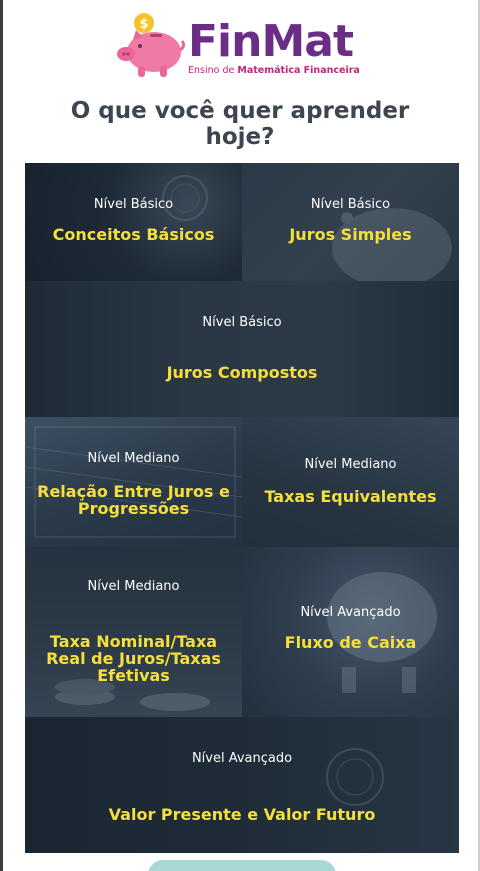  Describe the element at coordinates (350, 496) in the screenshot. I see `tile-title: Taxas Equivalentes` at that location.